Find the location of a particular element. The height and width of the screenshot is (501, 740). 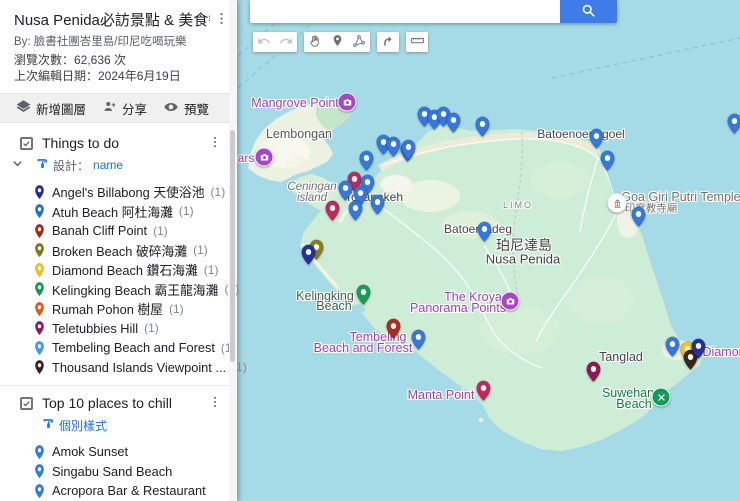

sidebar-actions: 新增圖層 分享 預覽 is located at coordinates (118, 108).